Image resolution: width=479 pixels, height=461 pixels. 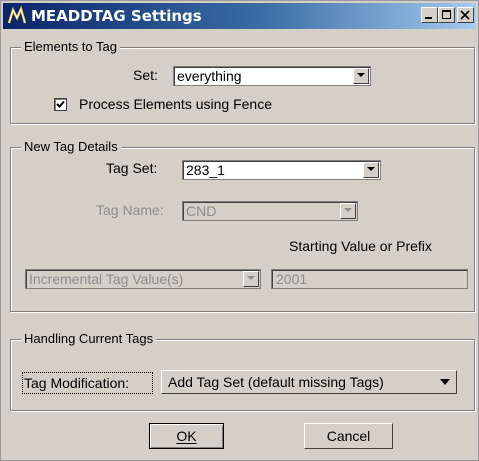 What do you see at coordinates (205, 170) in the screenshot?
I see `tag-set-value: 283_1` at bounding box center [205, 170].